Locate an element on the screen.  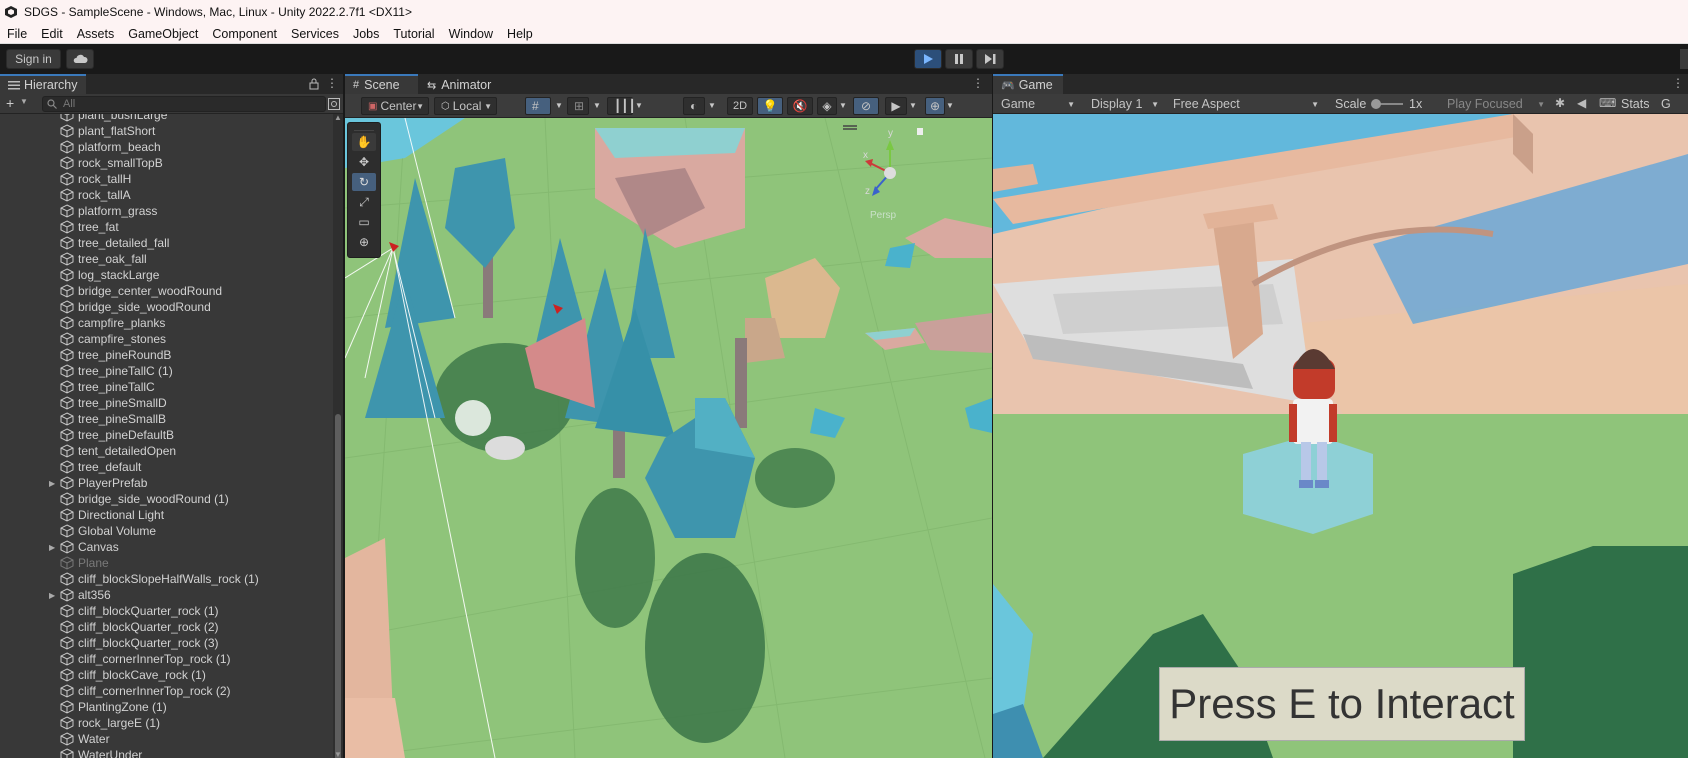
hierarchy-item: cliff_blockSlopeHalfWalls_rock (1) is located at coordinates (167, 579).